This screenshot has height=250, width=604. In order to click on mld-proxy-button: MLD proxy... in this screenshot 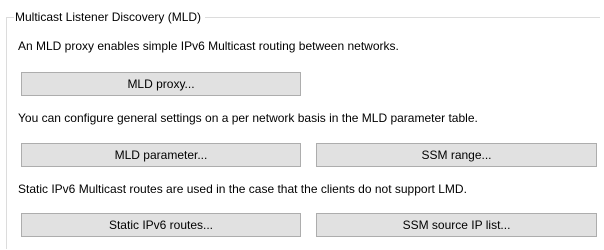, I will do `click(161, 84)`.